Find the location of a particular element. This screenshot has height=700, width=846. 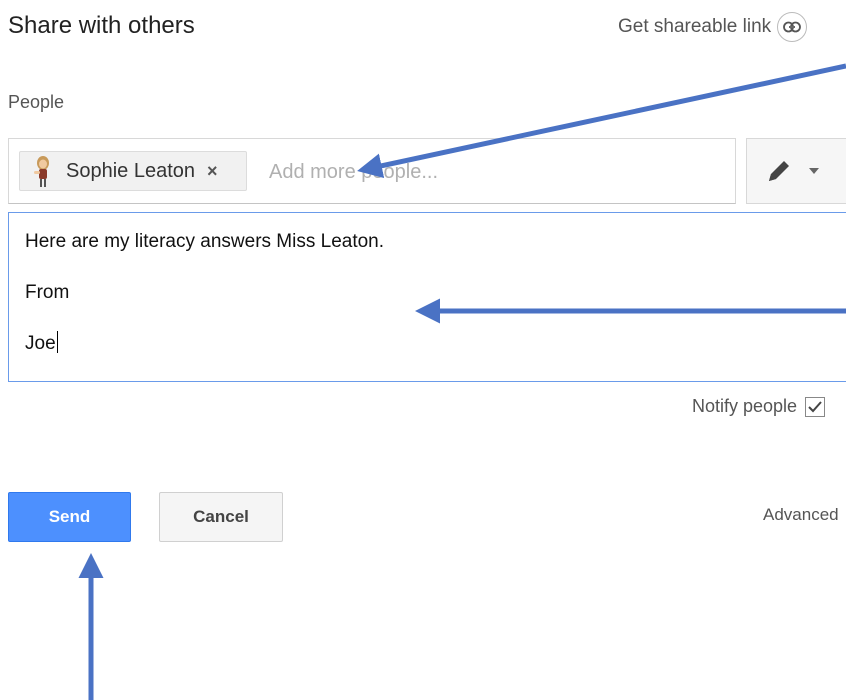

checkmark-icon is located at coordinates (815, 406).